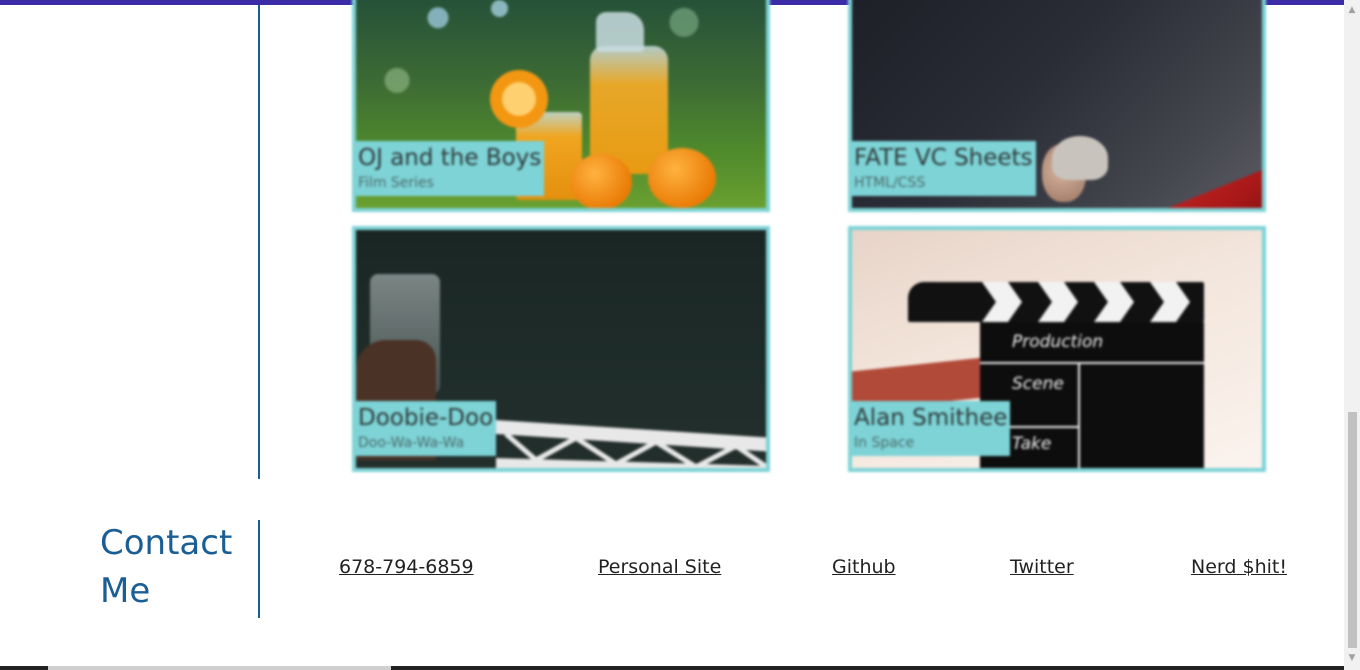 The height and width of the screenshot is (670, 1360). What do you see at coordinates (396, 183) in the screenshot?
I see `portfolio-subtitle: Film Series` at bounding box center [396, 183].